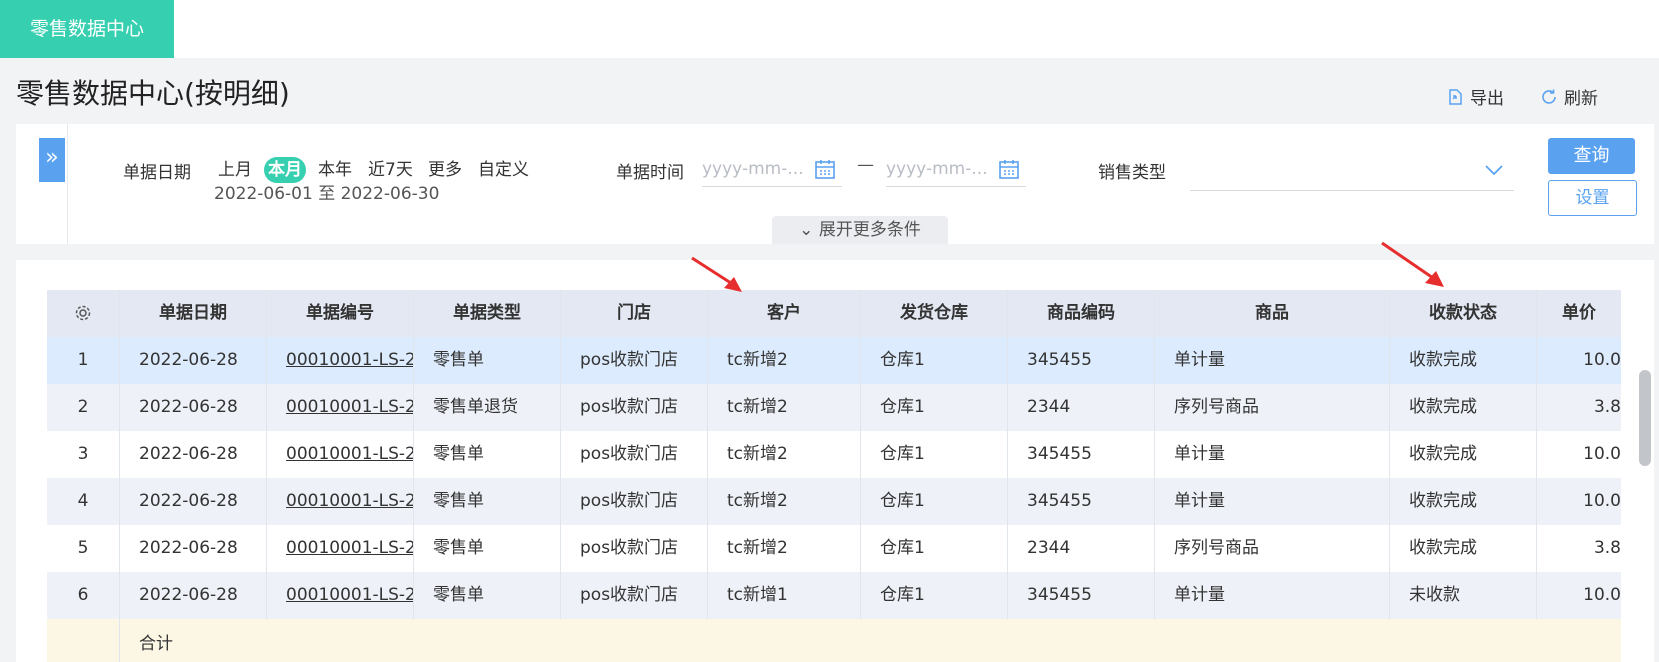  Describe the element at coordinates (1272, 313) in the screenshot. I see `column-header-product: 商品` at that location.